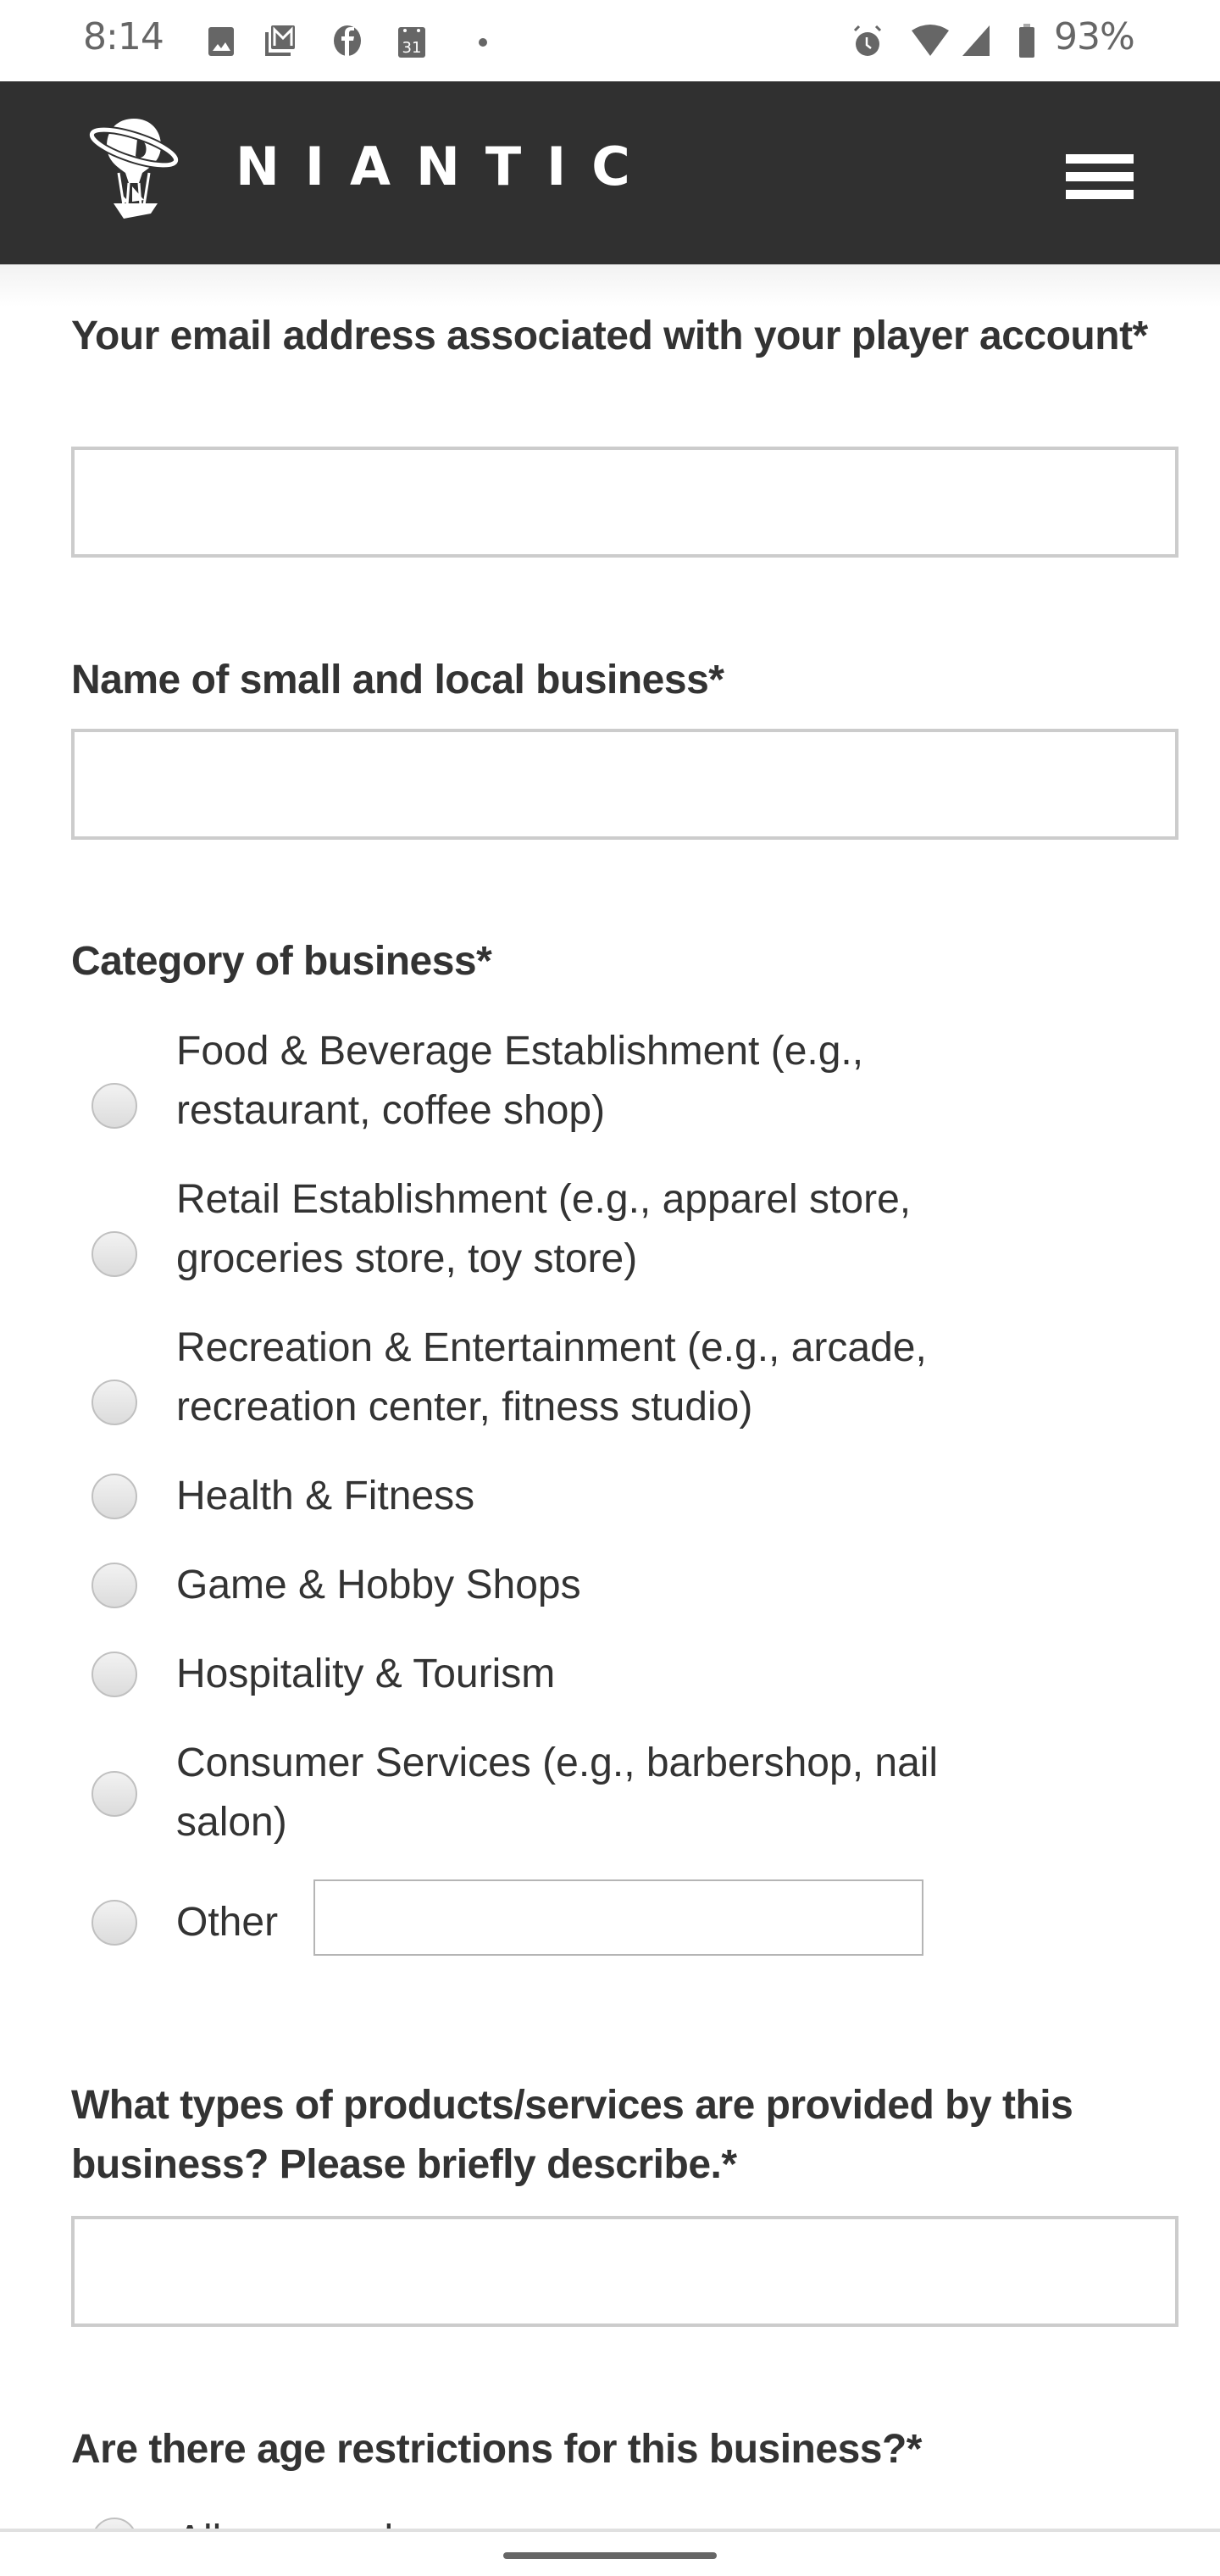 The image size is (1220, 2576). Describe the element at coordinates (663, 2520) in the screenshot. I see `option-label: All ages welcome` at that location.